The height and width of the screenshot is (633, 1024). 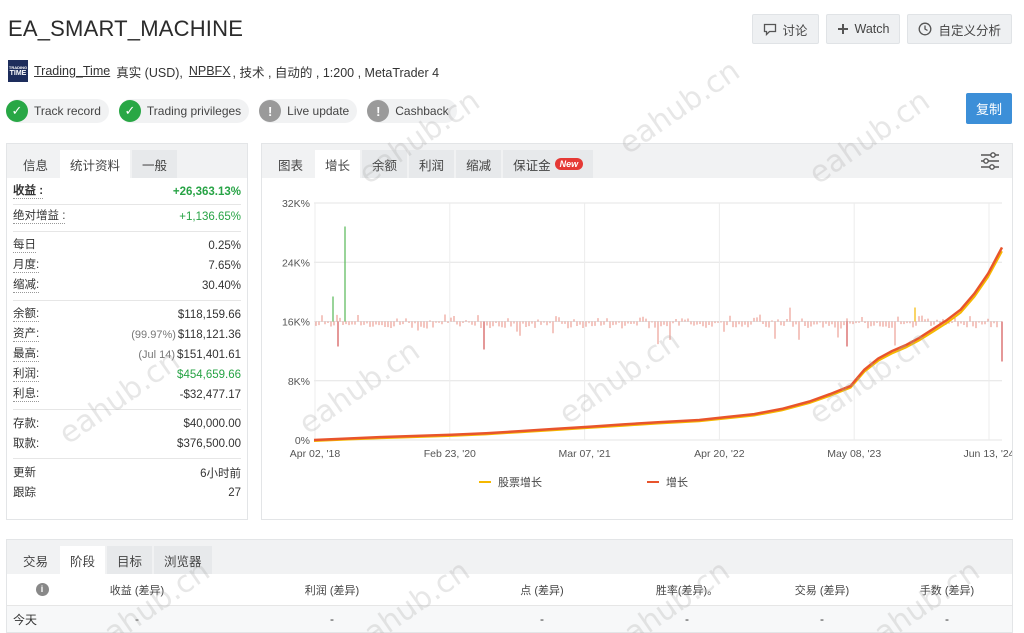 What do you see at coordinates (127, 444) in the screenshot?
I see `stat-withdrawals: 取款: $376,500.00` at bounding box center [127, 444].